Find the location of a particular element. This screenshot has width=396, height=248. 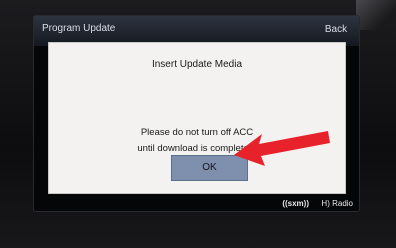

bezel-trim is located at coordinates (376, 15).